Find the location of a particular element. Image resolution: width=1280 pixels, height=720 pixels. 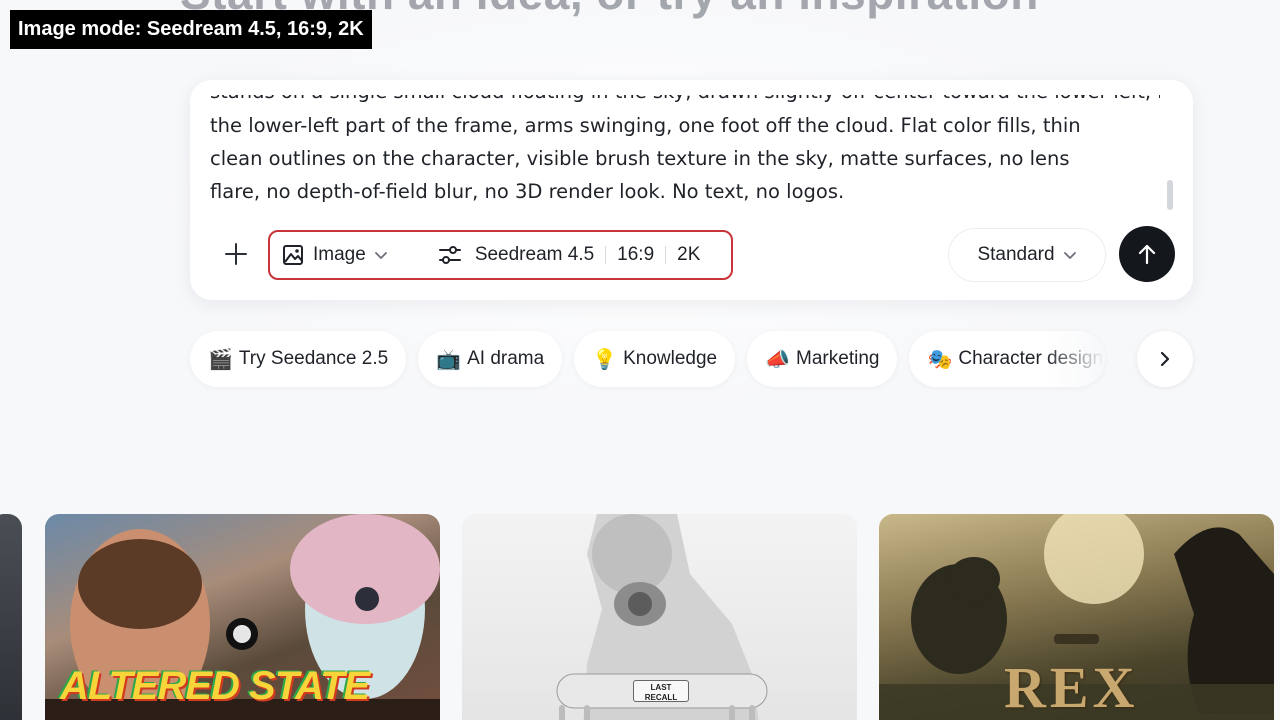

generation-settings-group: Image Seedream 4.5 16:9 2K is located at coordinates (500, 255).